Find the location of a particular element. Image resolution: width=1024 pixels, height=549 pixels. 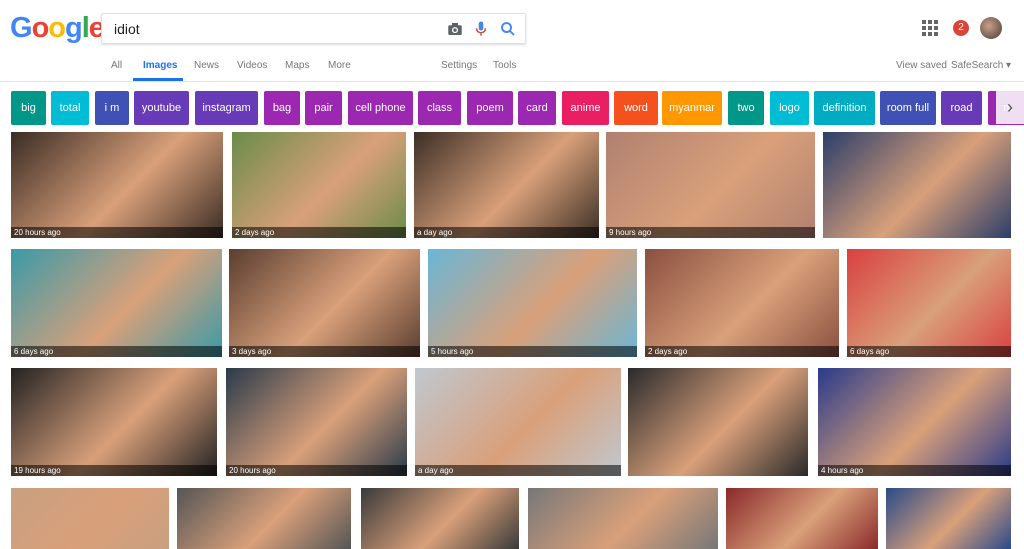

time-badge: 19 hours ago is located at coordinates (114, 470).